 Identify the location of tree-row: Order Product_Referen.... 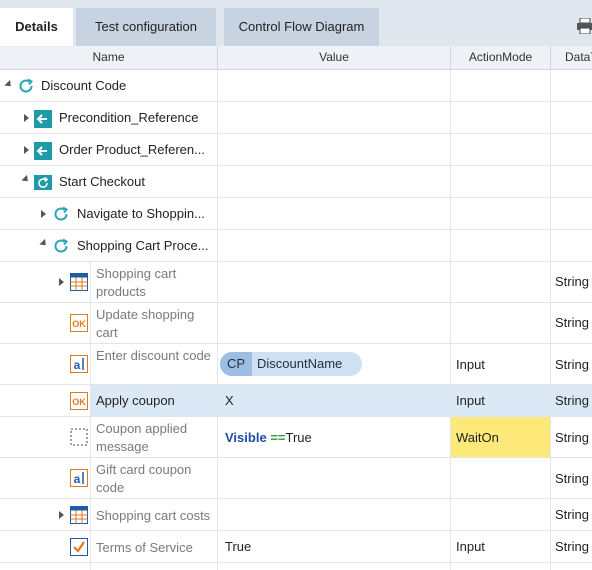
(296, 150).